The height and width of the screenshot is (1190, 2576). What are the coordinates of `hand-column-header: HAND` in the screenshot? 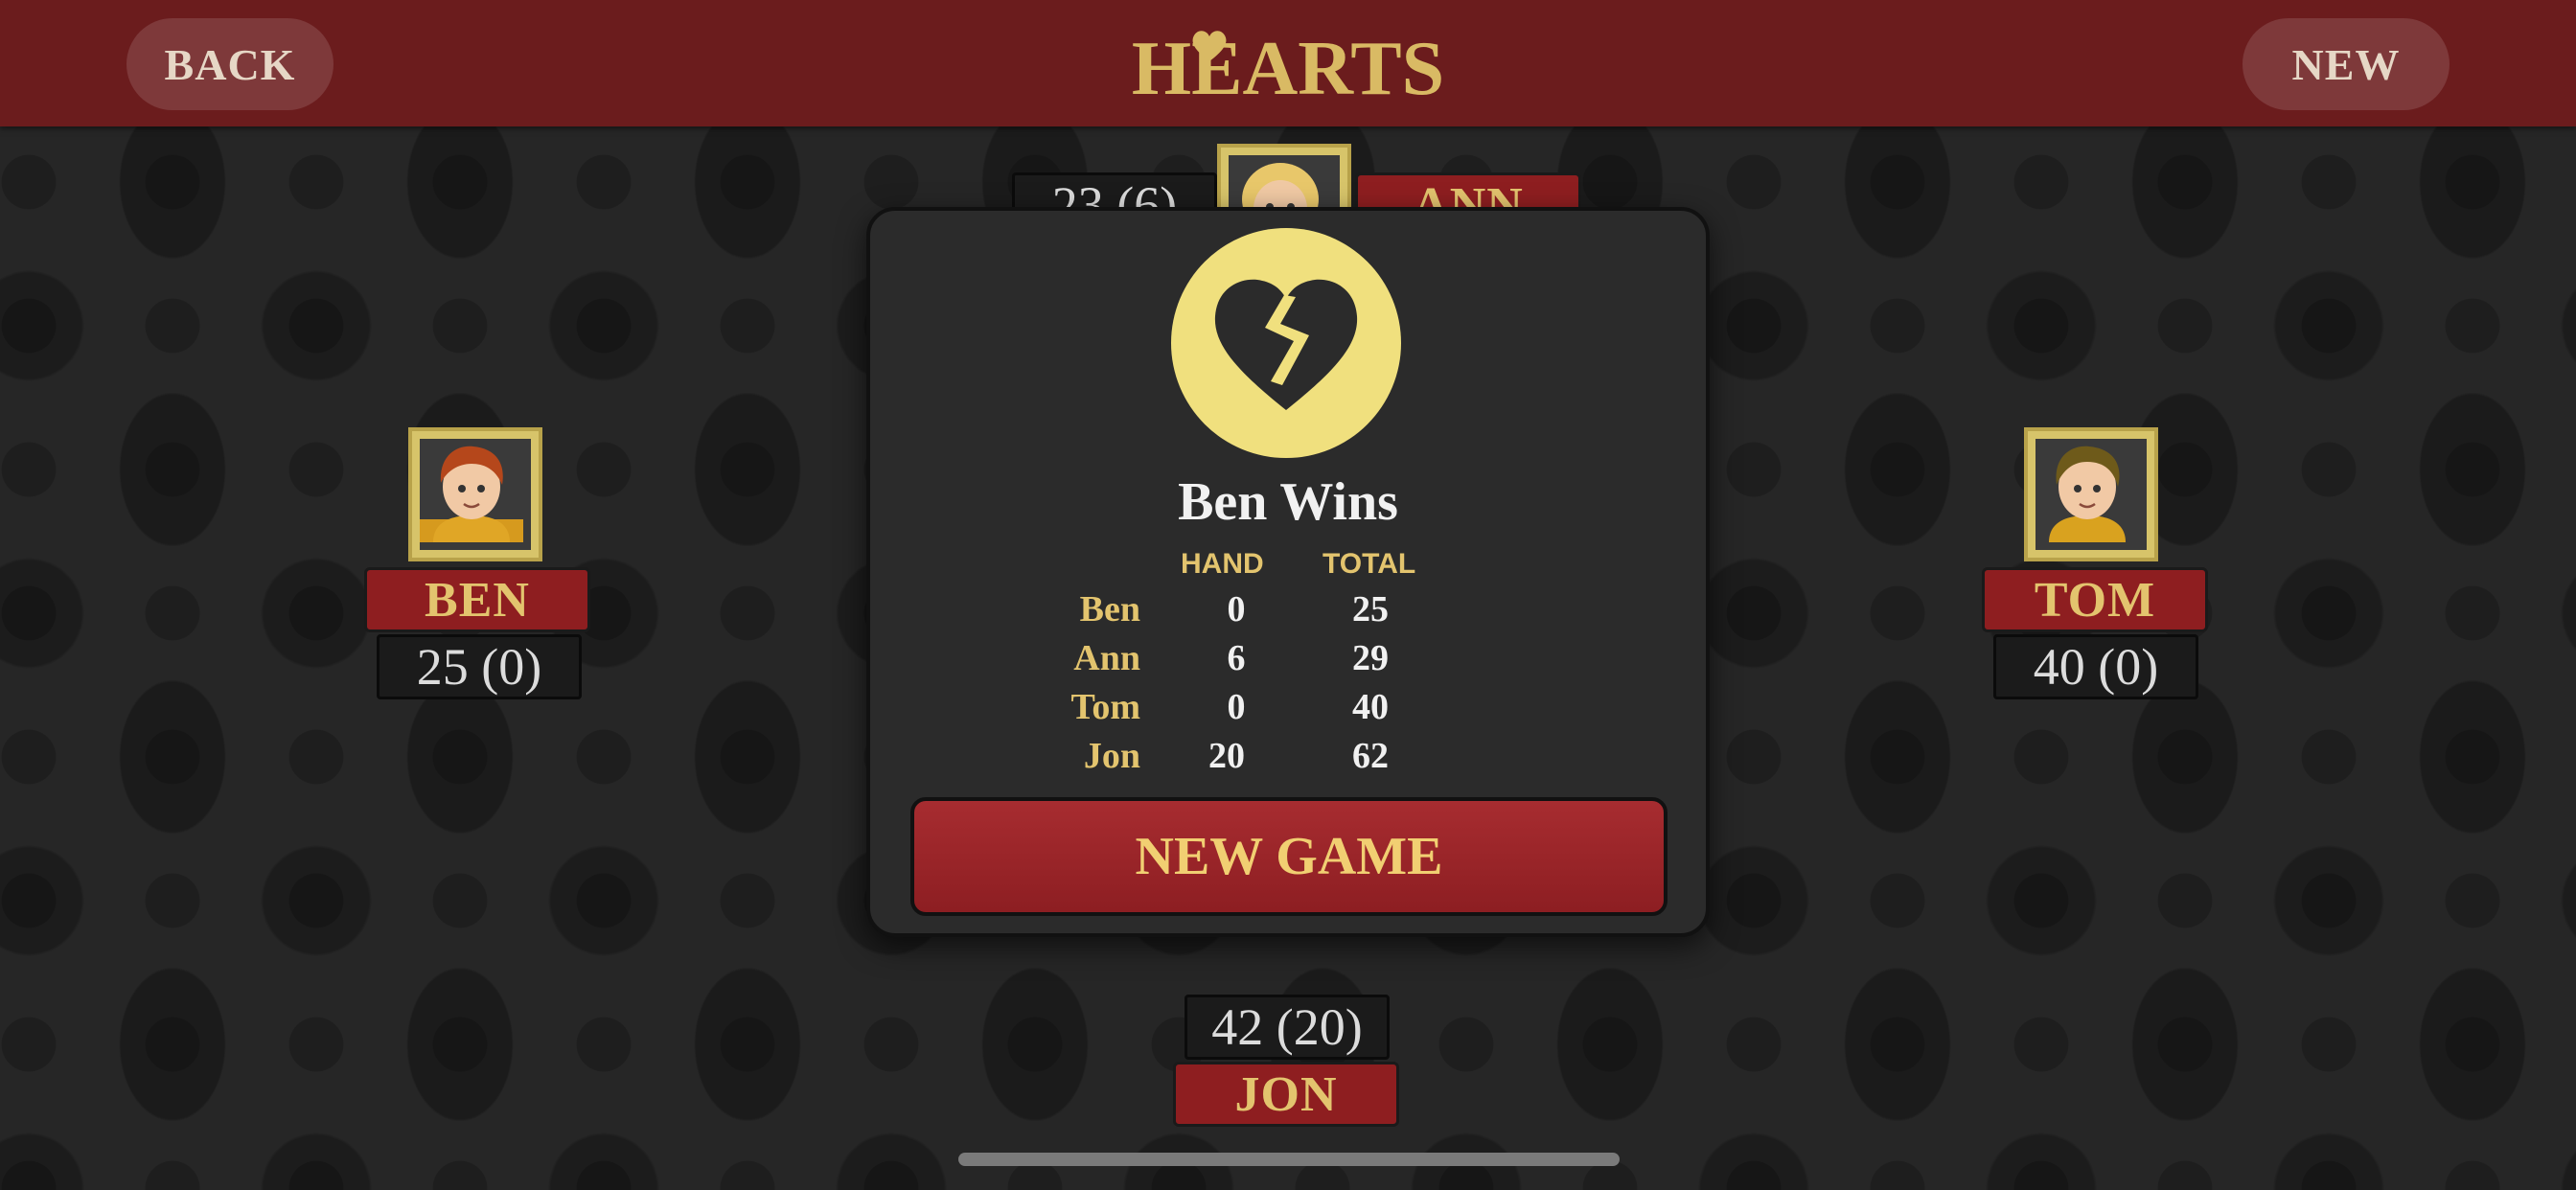 It's located at (1222, 564).